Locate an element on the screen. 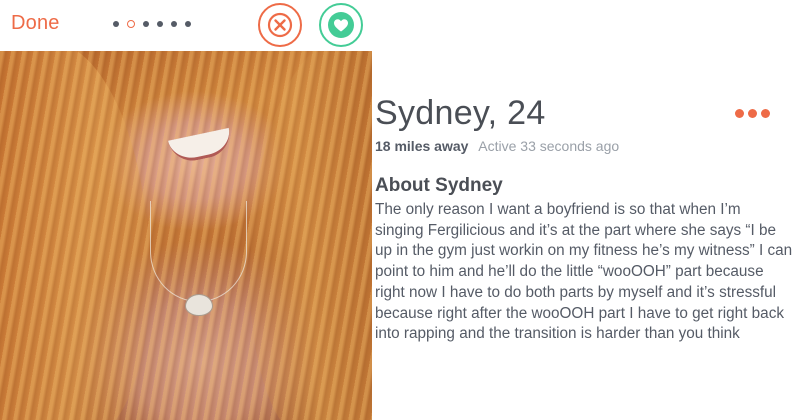 The height and width of the screenshot is (420, 800). profile-name-age: Sydney, 24 is located at coordinates (460, 113).